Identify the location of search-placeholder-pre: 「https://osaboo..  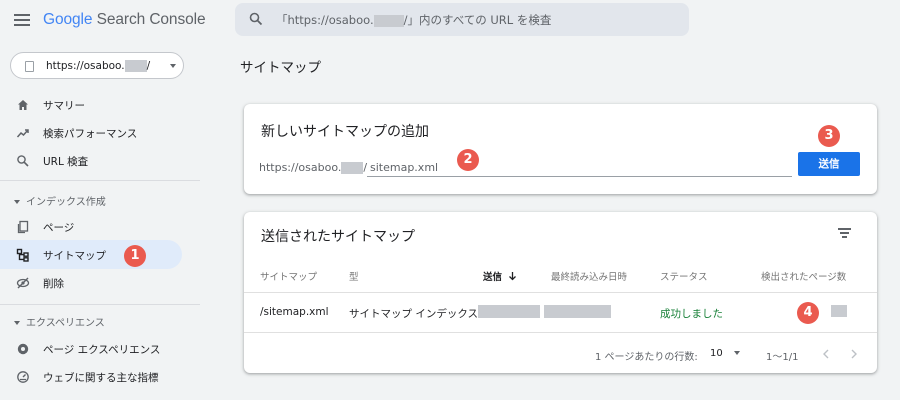
(325, 20).